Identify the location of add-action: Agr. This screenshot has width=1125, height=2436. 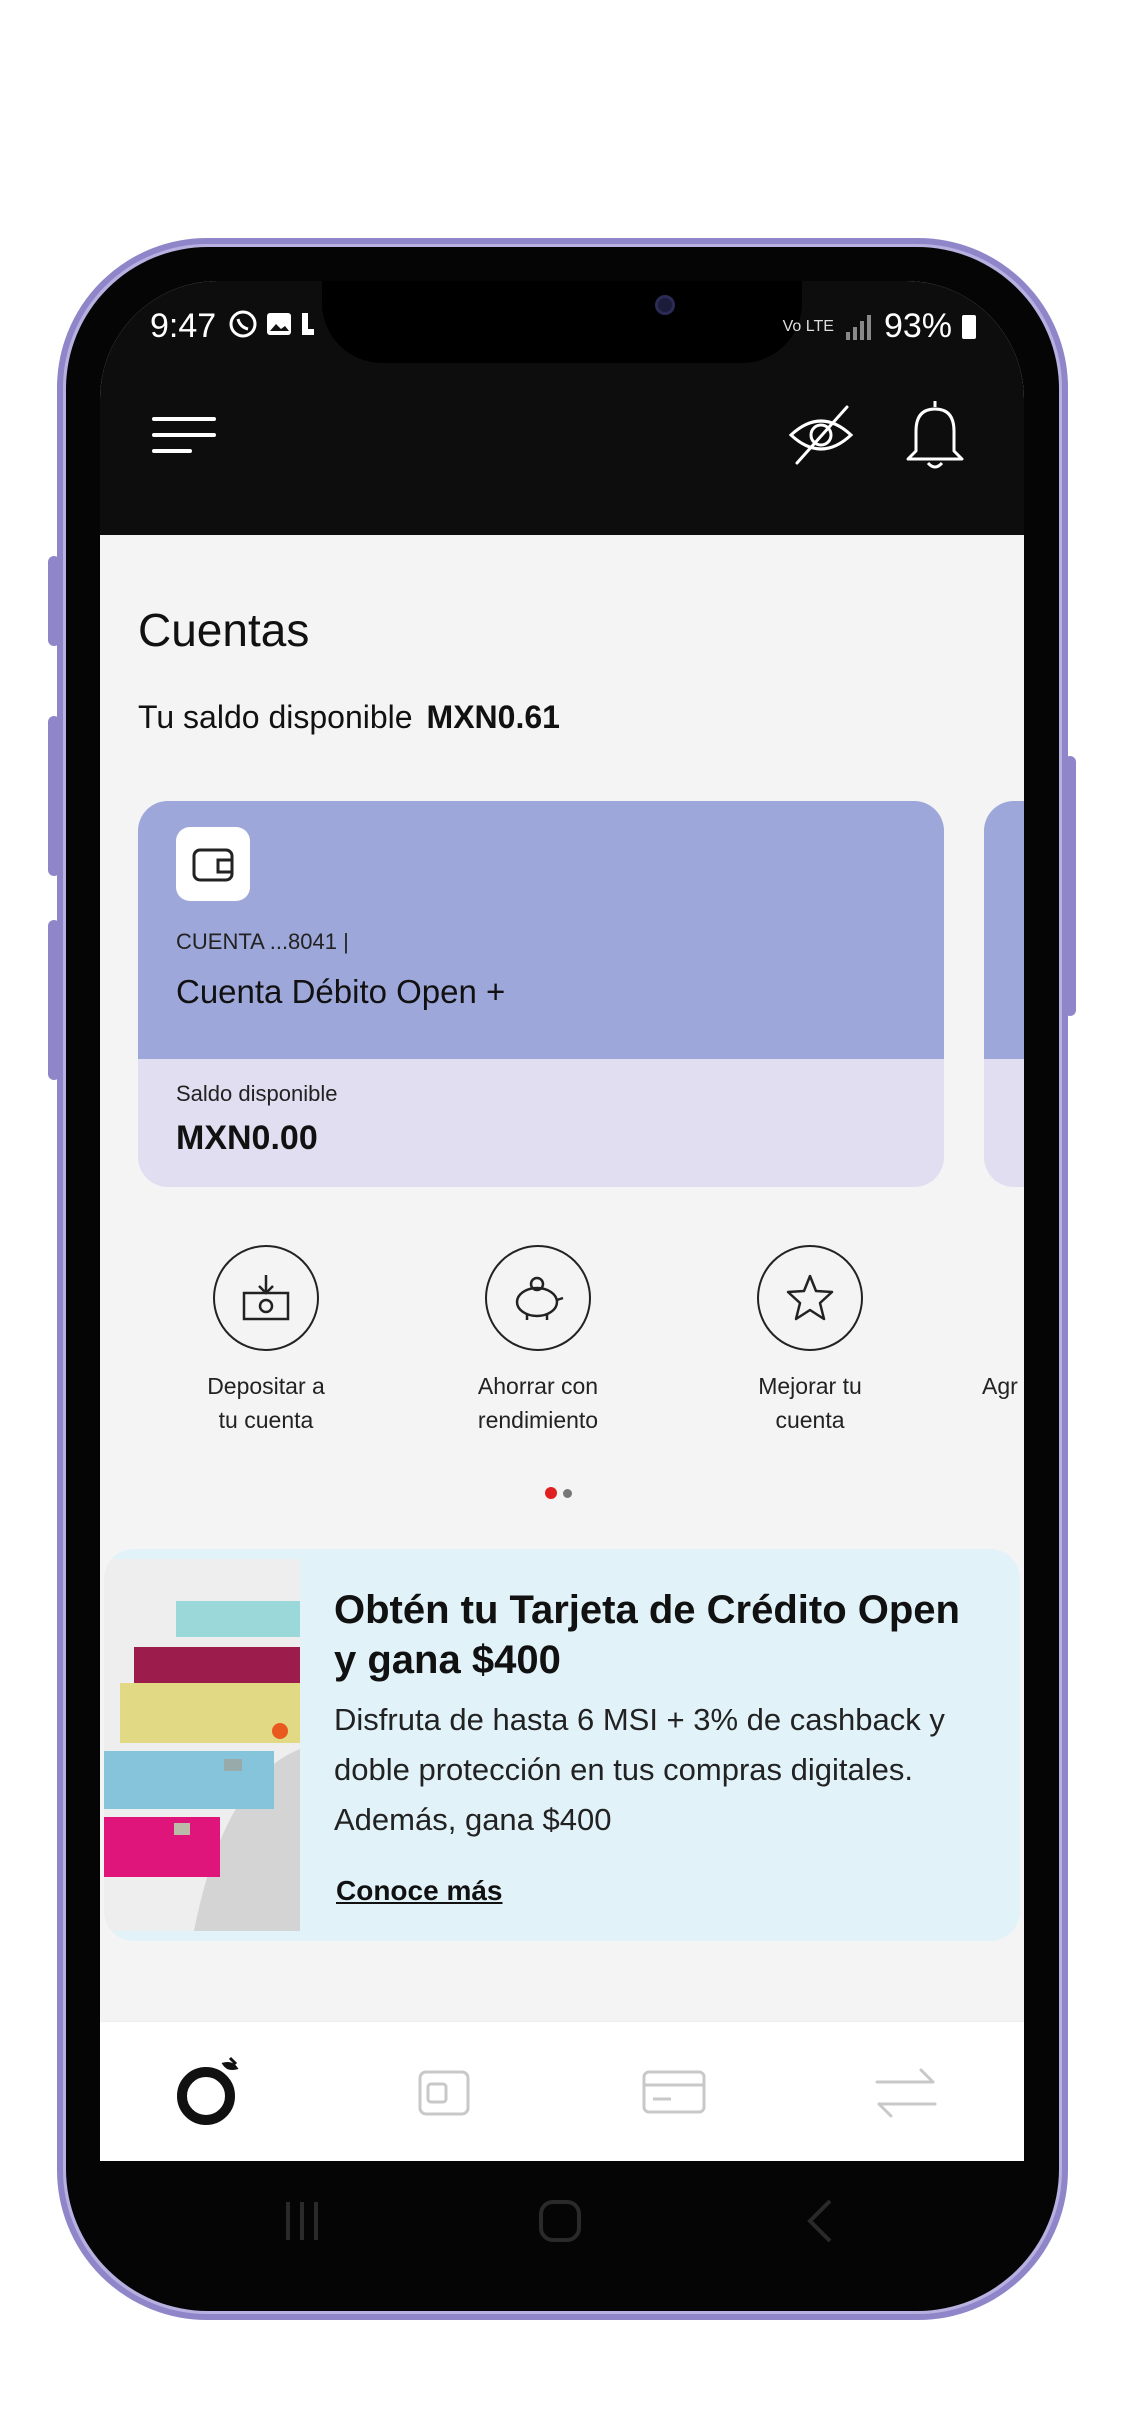
(1003, 1324).